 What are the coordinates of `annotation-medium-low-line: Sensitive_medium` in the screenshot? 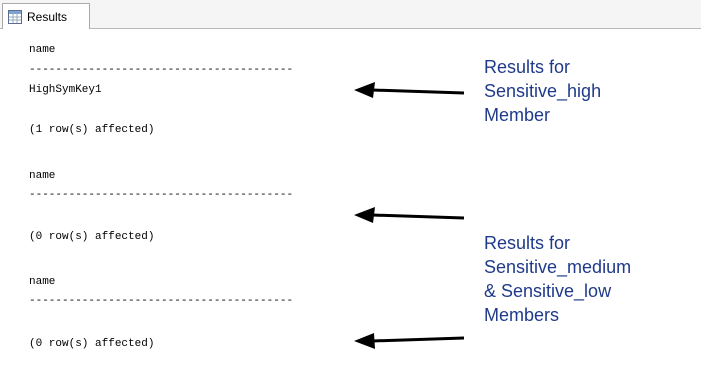 It's located at (558, 267).